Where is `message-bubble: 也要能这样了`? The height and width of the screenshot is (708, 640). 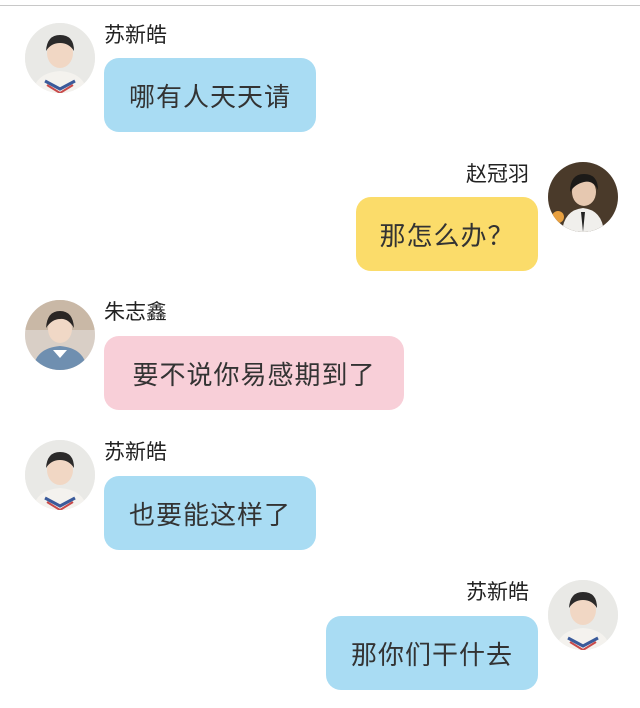 message-bubble: 也要能这样了 is located at coordinates (210, 513).